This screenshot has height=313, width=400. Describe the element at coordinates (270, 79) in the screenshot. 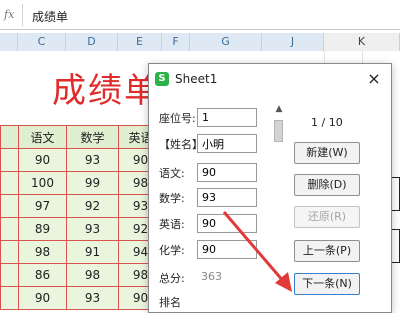

I see `dialog-titlebar: S Sheet1 ×` at that location.